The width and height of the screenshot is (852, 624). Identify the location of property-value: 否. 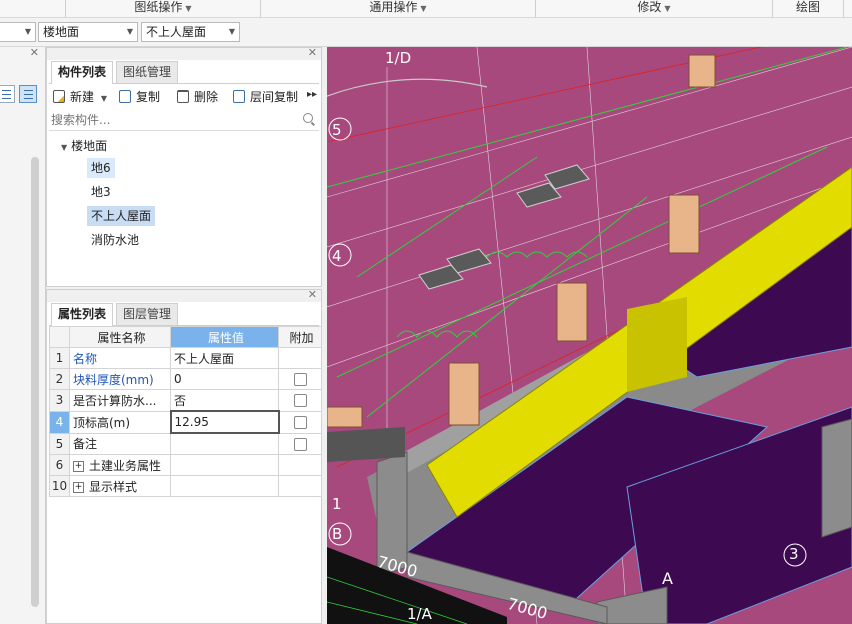
(224, 400).